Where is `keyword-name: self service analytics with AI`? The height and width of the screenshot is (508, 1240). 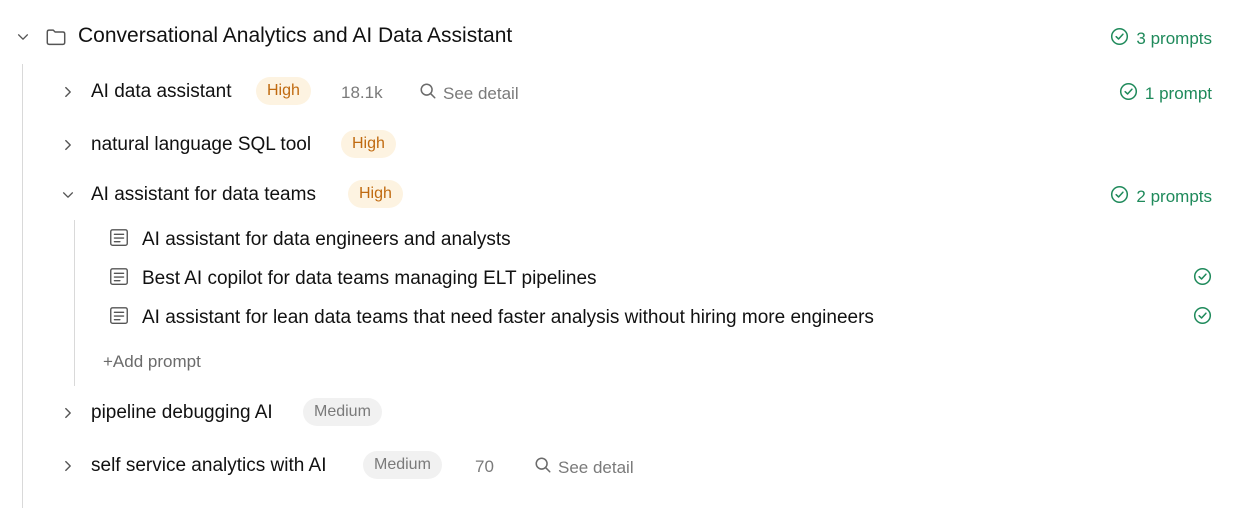 keyword-name: self service analytics with AI is located at coordinates (209, 465).